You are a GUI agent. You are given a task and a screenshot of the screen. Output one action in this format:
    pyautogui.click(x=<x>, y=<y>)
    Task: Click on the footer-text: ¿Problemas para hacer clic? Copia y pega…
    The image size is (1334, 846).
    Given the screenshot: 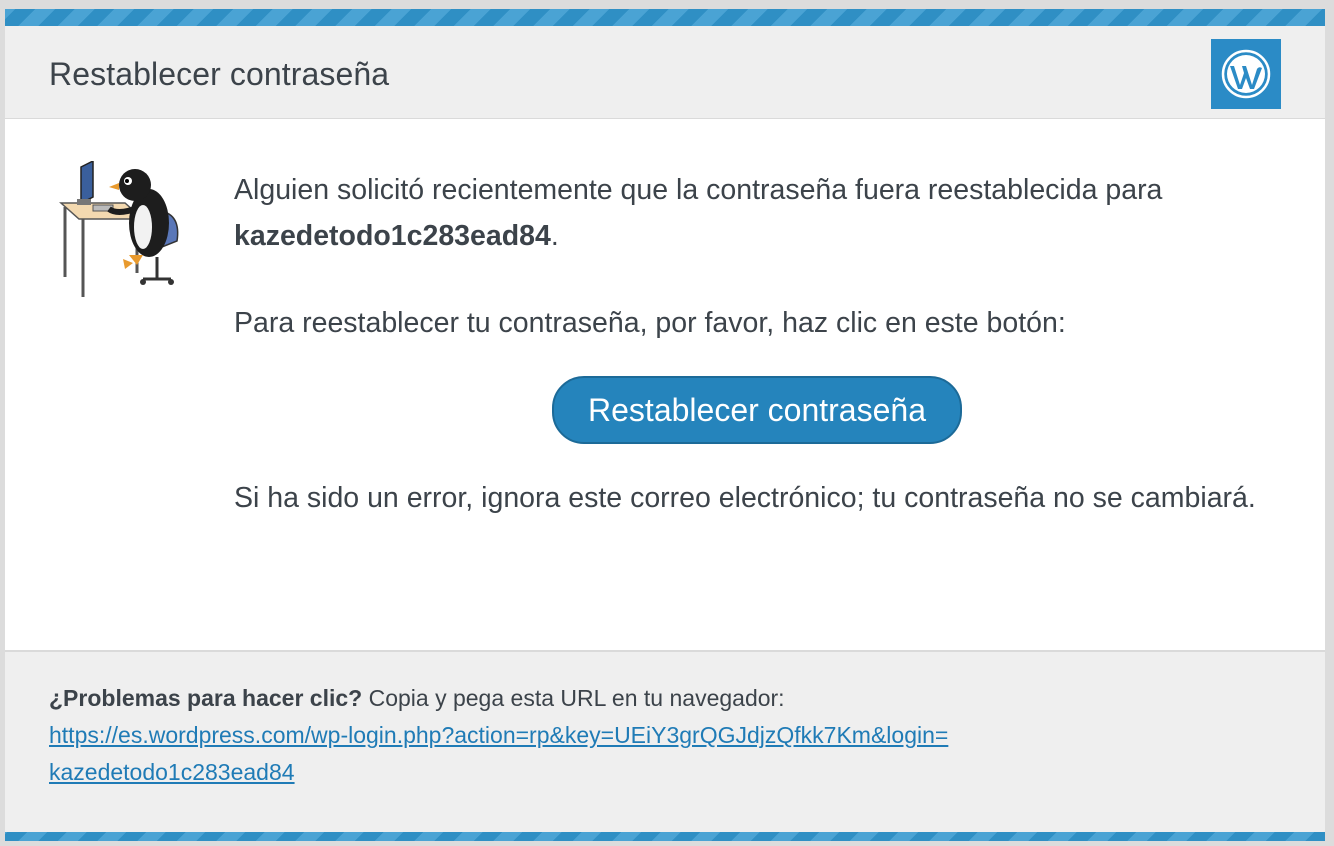 What is the action you would take?
    pyautogui.click(x=664, y=735)
    